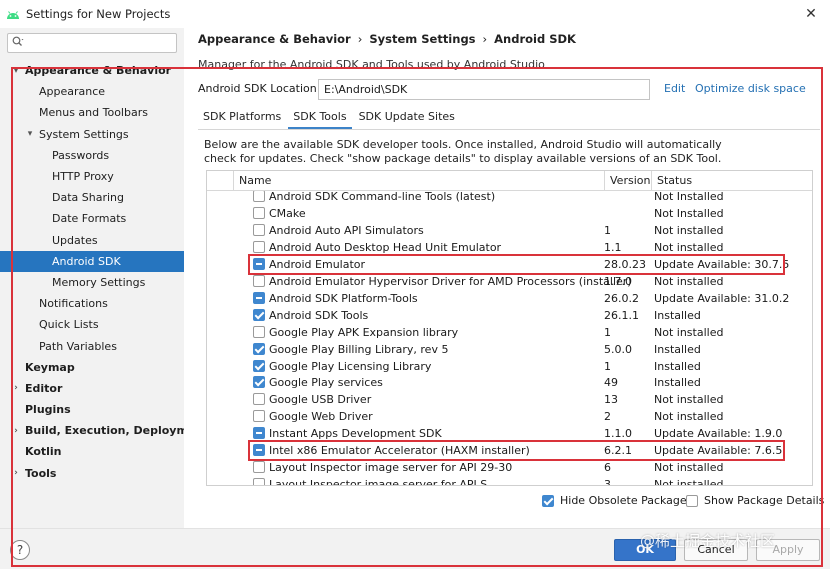  What do you see at coordinates (484, 89) in the screenshot?
I see `sdk-location-input` at bounding box center [484, 89].